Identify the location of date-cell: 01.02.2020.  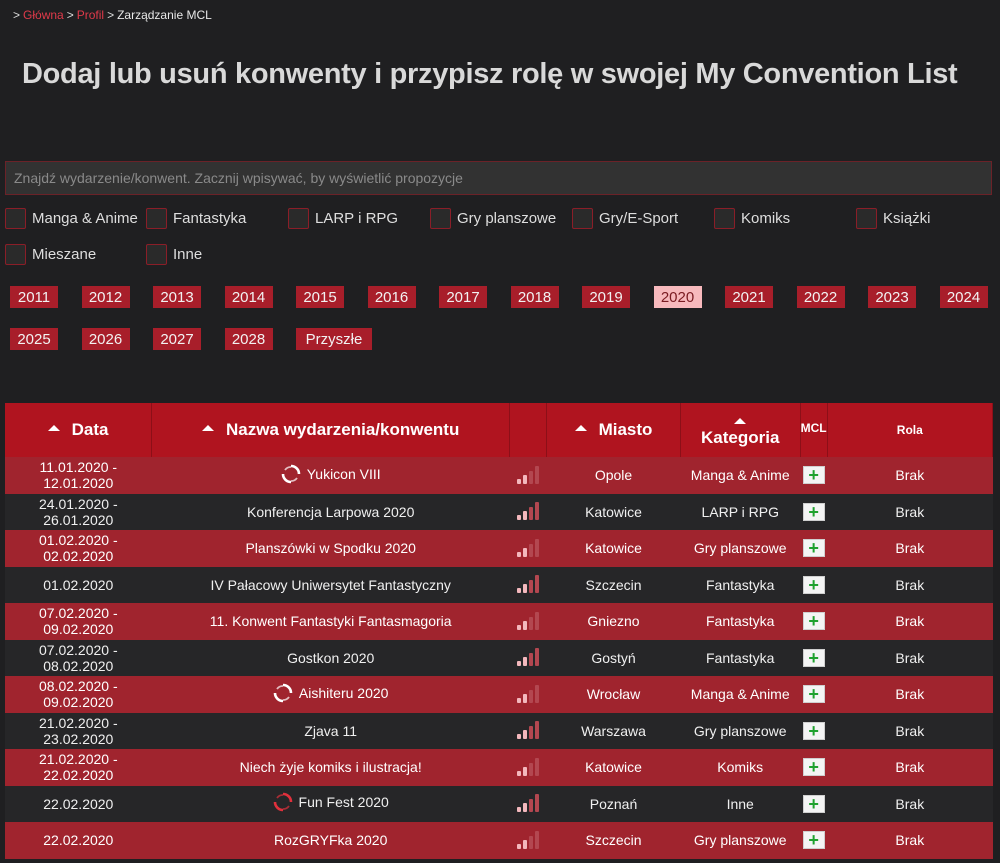
(78, 584).